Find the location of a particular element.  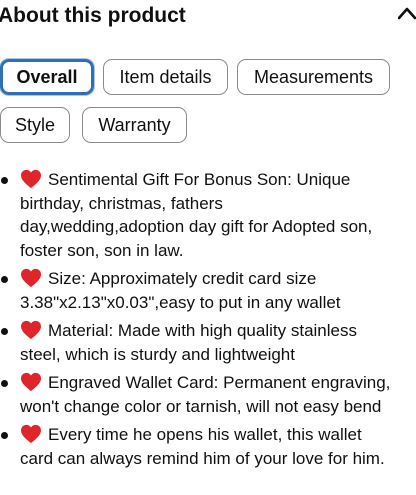

section-title: About this product is located at coordinates (93, 15).